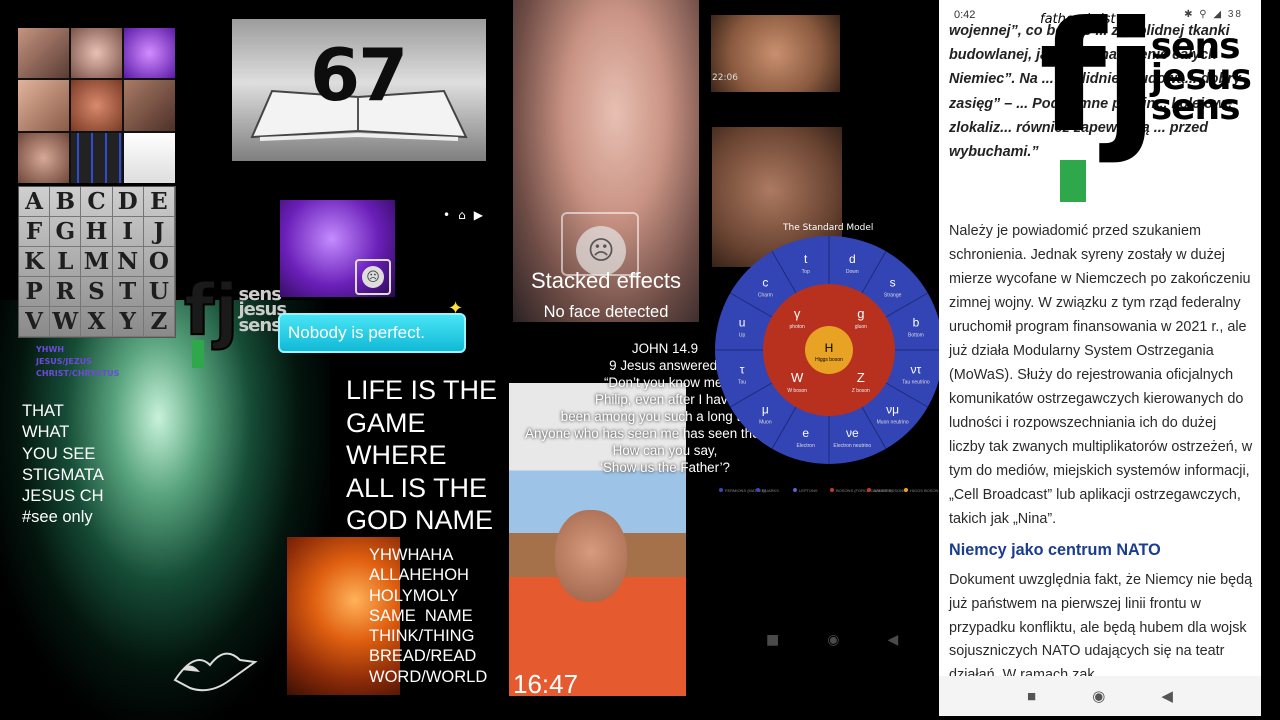 This screenshot has width=1280, height=720. What do you see at coordinates (861, 391) in the screenshot?
I see `boson-name: Z boson` at bounding box center [861, 391].